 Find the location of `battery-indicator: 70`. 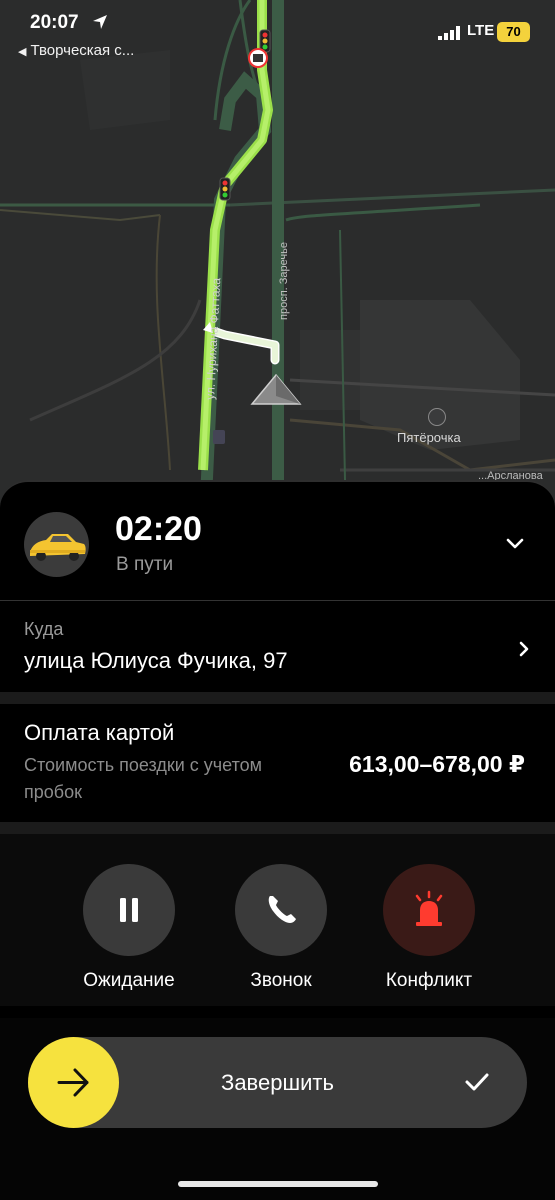

battery-indicator: 70 is located at coordinates (513, 32).